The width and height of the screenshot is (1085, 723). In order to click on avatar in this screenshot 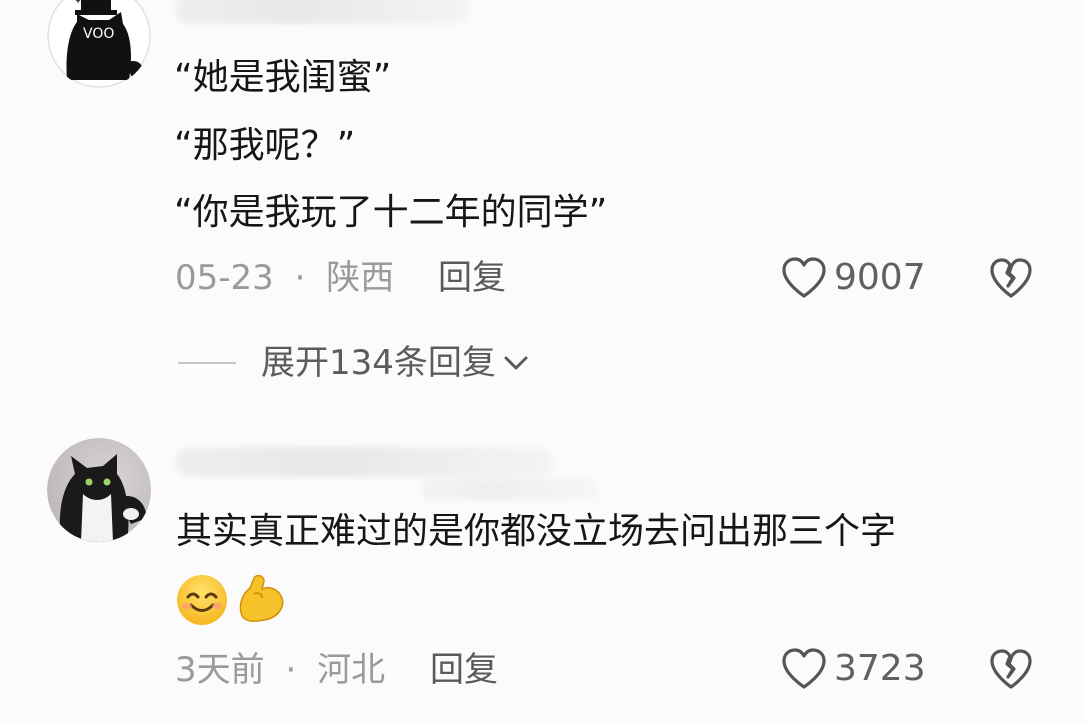, I will do `click(99, 490)`.